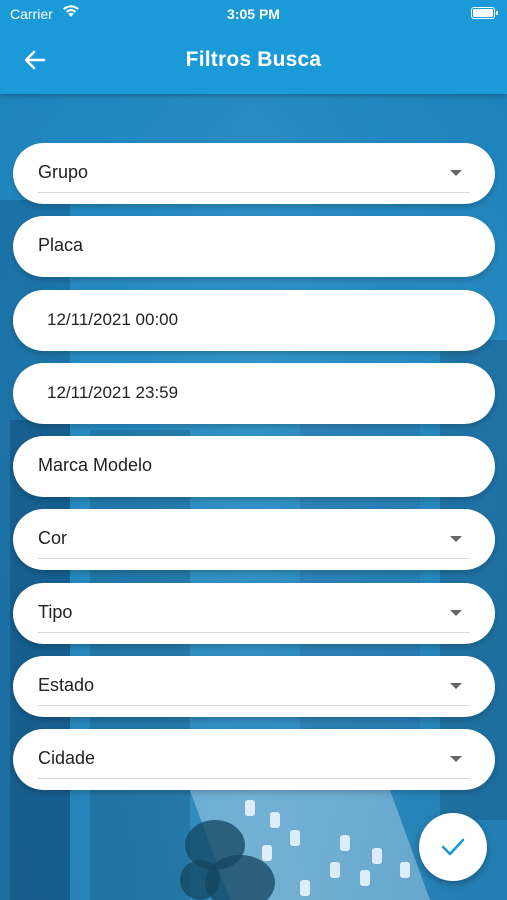  Describe the element at coordinates (55, 611) in the screenshot. I see `field-label: Tipo` at that location.